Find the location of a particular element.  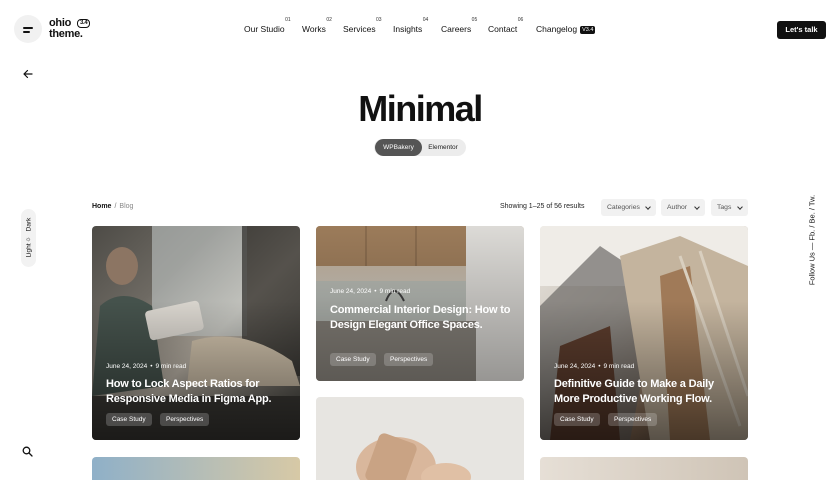

breadcrumb-current: Blog is located at coordinates (126, 206).